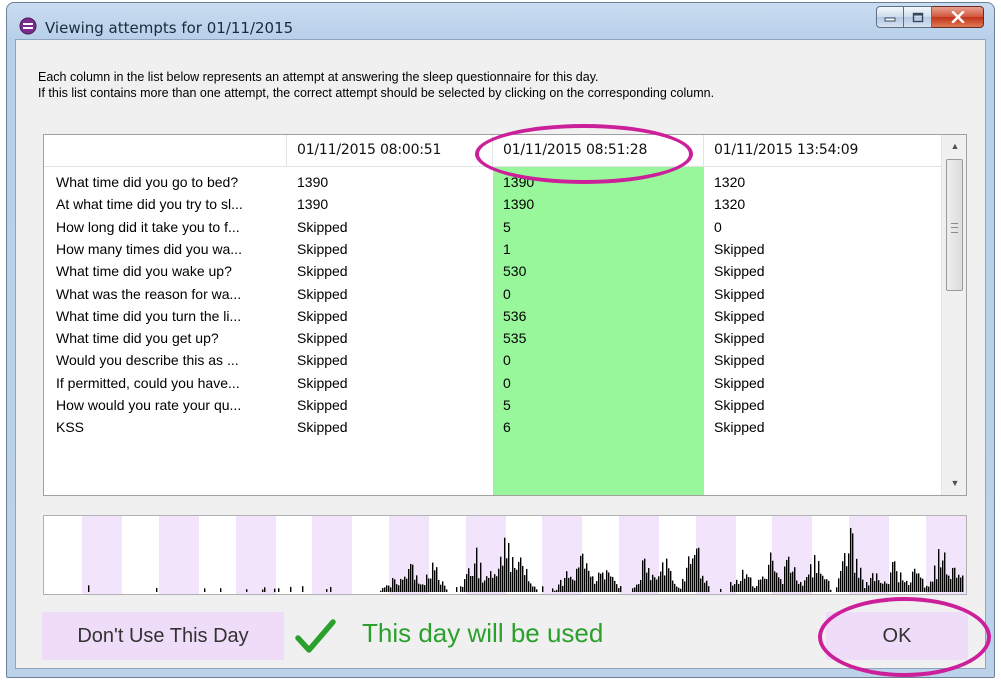 This screenshot has height=680, width=1001. What do you see at coordinates (598, 338) in the screenshot?
I see `answer-cell: 535` at bounding box center [598, 338].